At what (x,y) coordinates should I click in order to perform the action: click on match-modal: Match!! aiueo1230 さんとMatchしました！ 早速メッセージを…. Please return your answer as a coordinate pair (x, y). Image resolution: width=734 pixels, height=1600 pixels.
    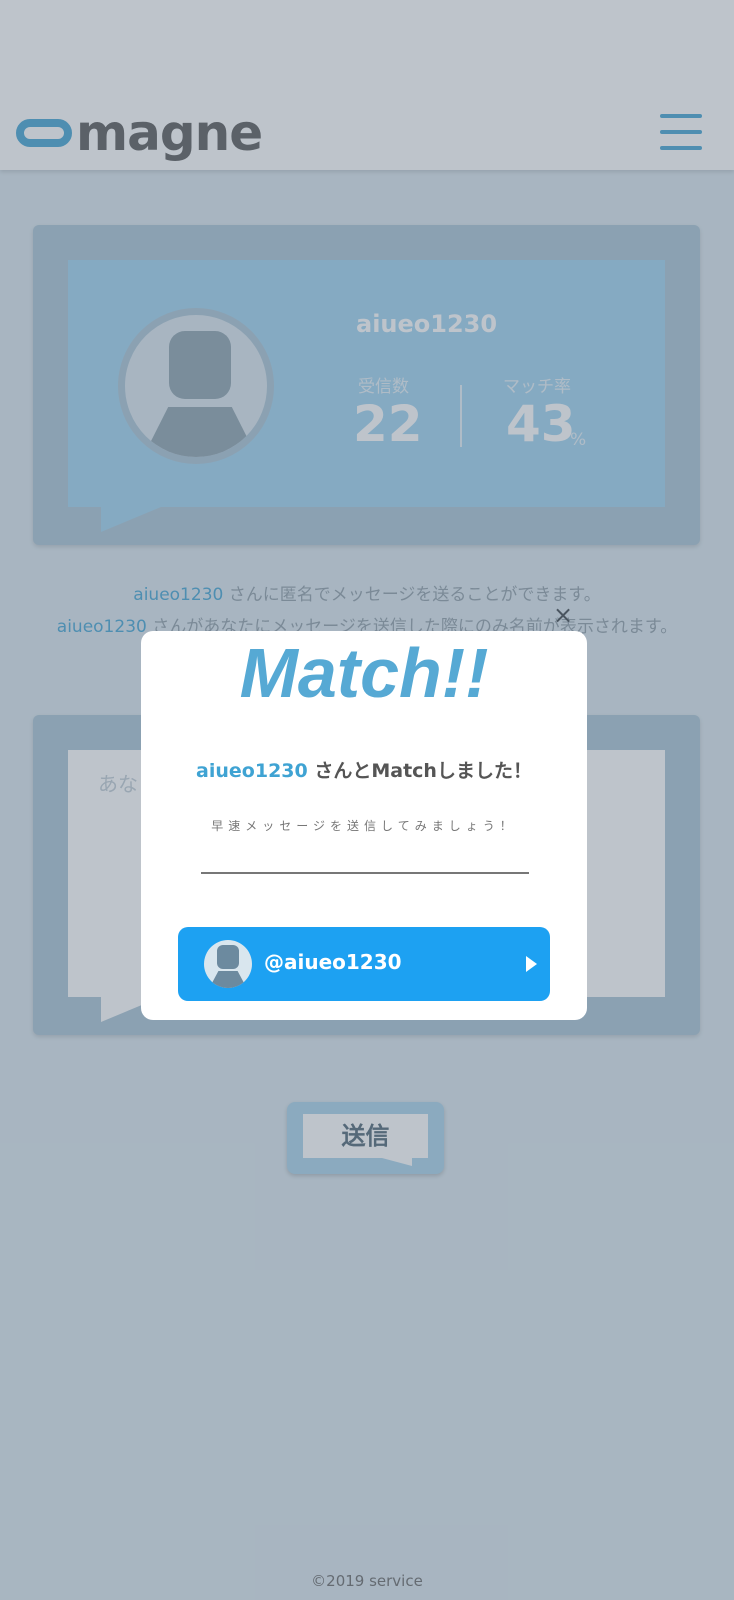
    Looking at the image, I should click on (364, 825).